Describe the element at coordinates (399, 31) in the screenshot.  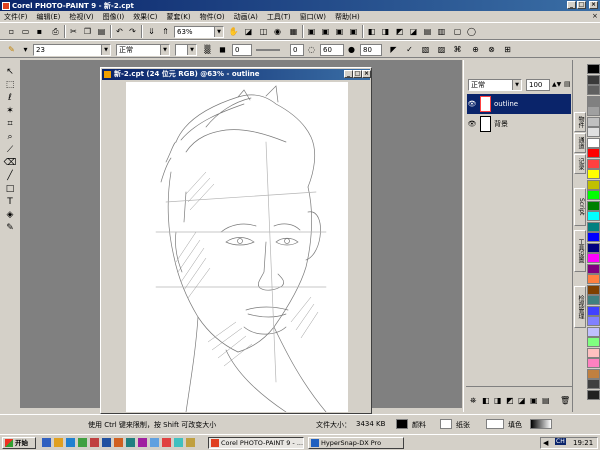
I see `mask-mode-3-icon: ◩` at that location.